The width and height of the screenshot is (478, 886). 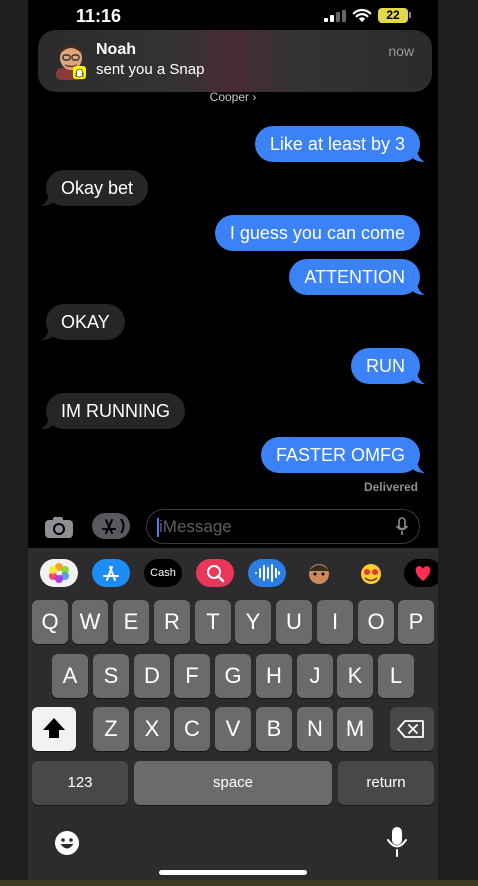 What do you see at coordinates (111, 729) in the screenshot?
I see `key-z: Z` at bounding box center [111, 729].